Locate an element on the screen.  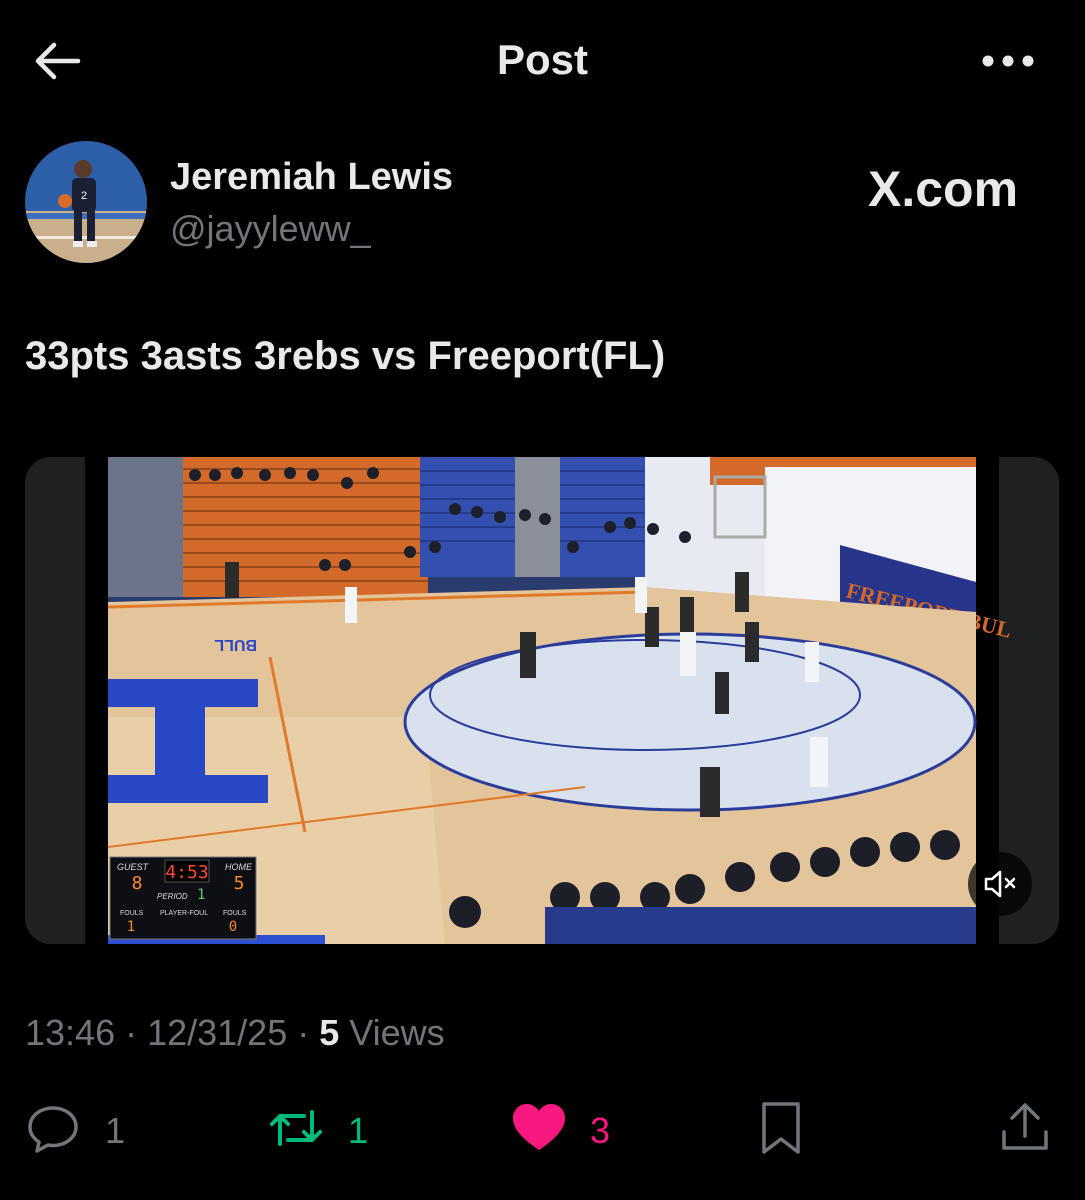
scoreboard-fouls-label-right: FOULS is located at coordinates (235, 913).